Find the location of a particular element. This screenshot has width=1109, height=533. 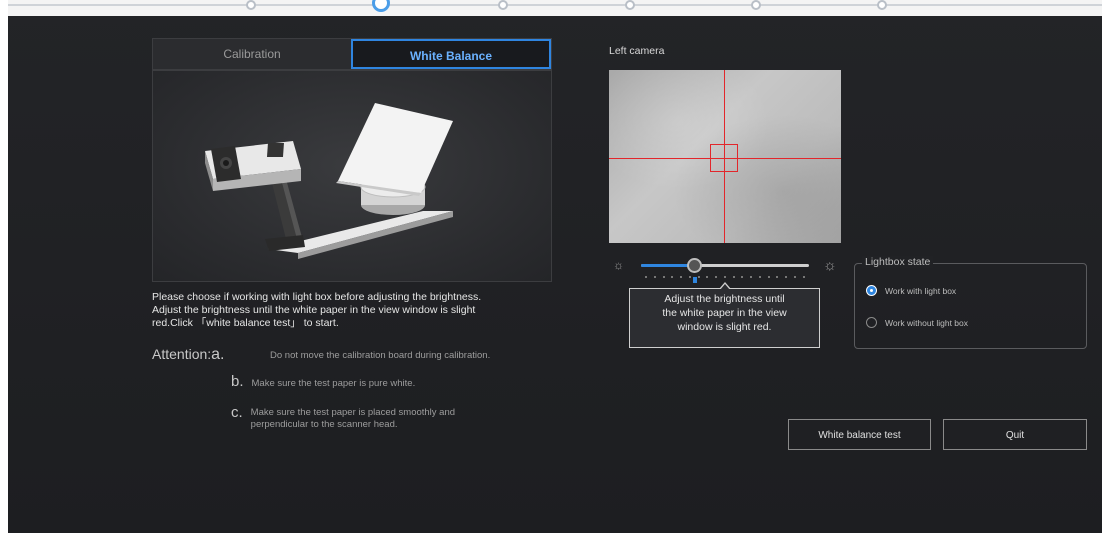

scanner-illustration is located at coordinates (352, 176).